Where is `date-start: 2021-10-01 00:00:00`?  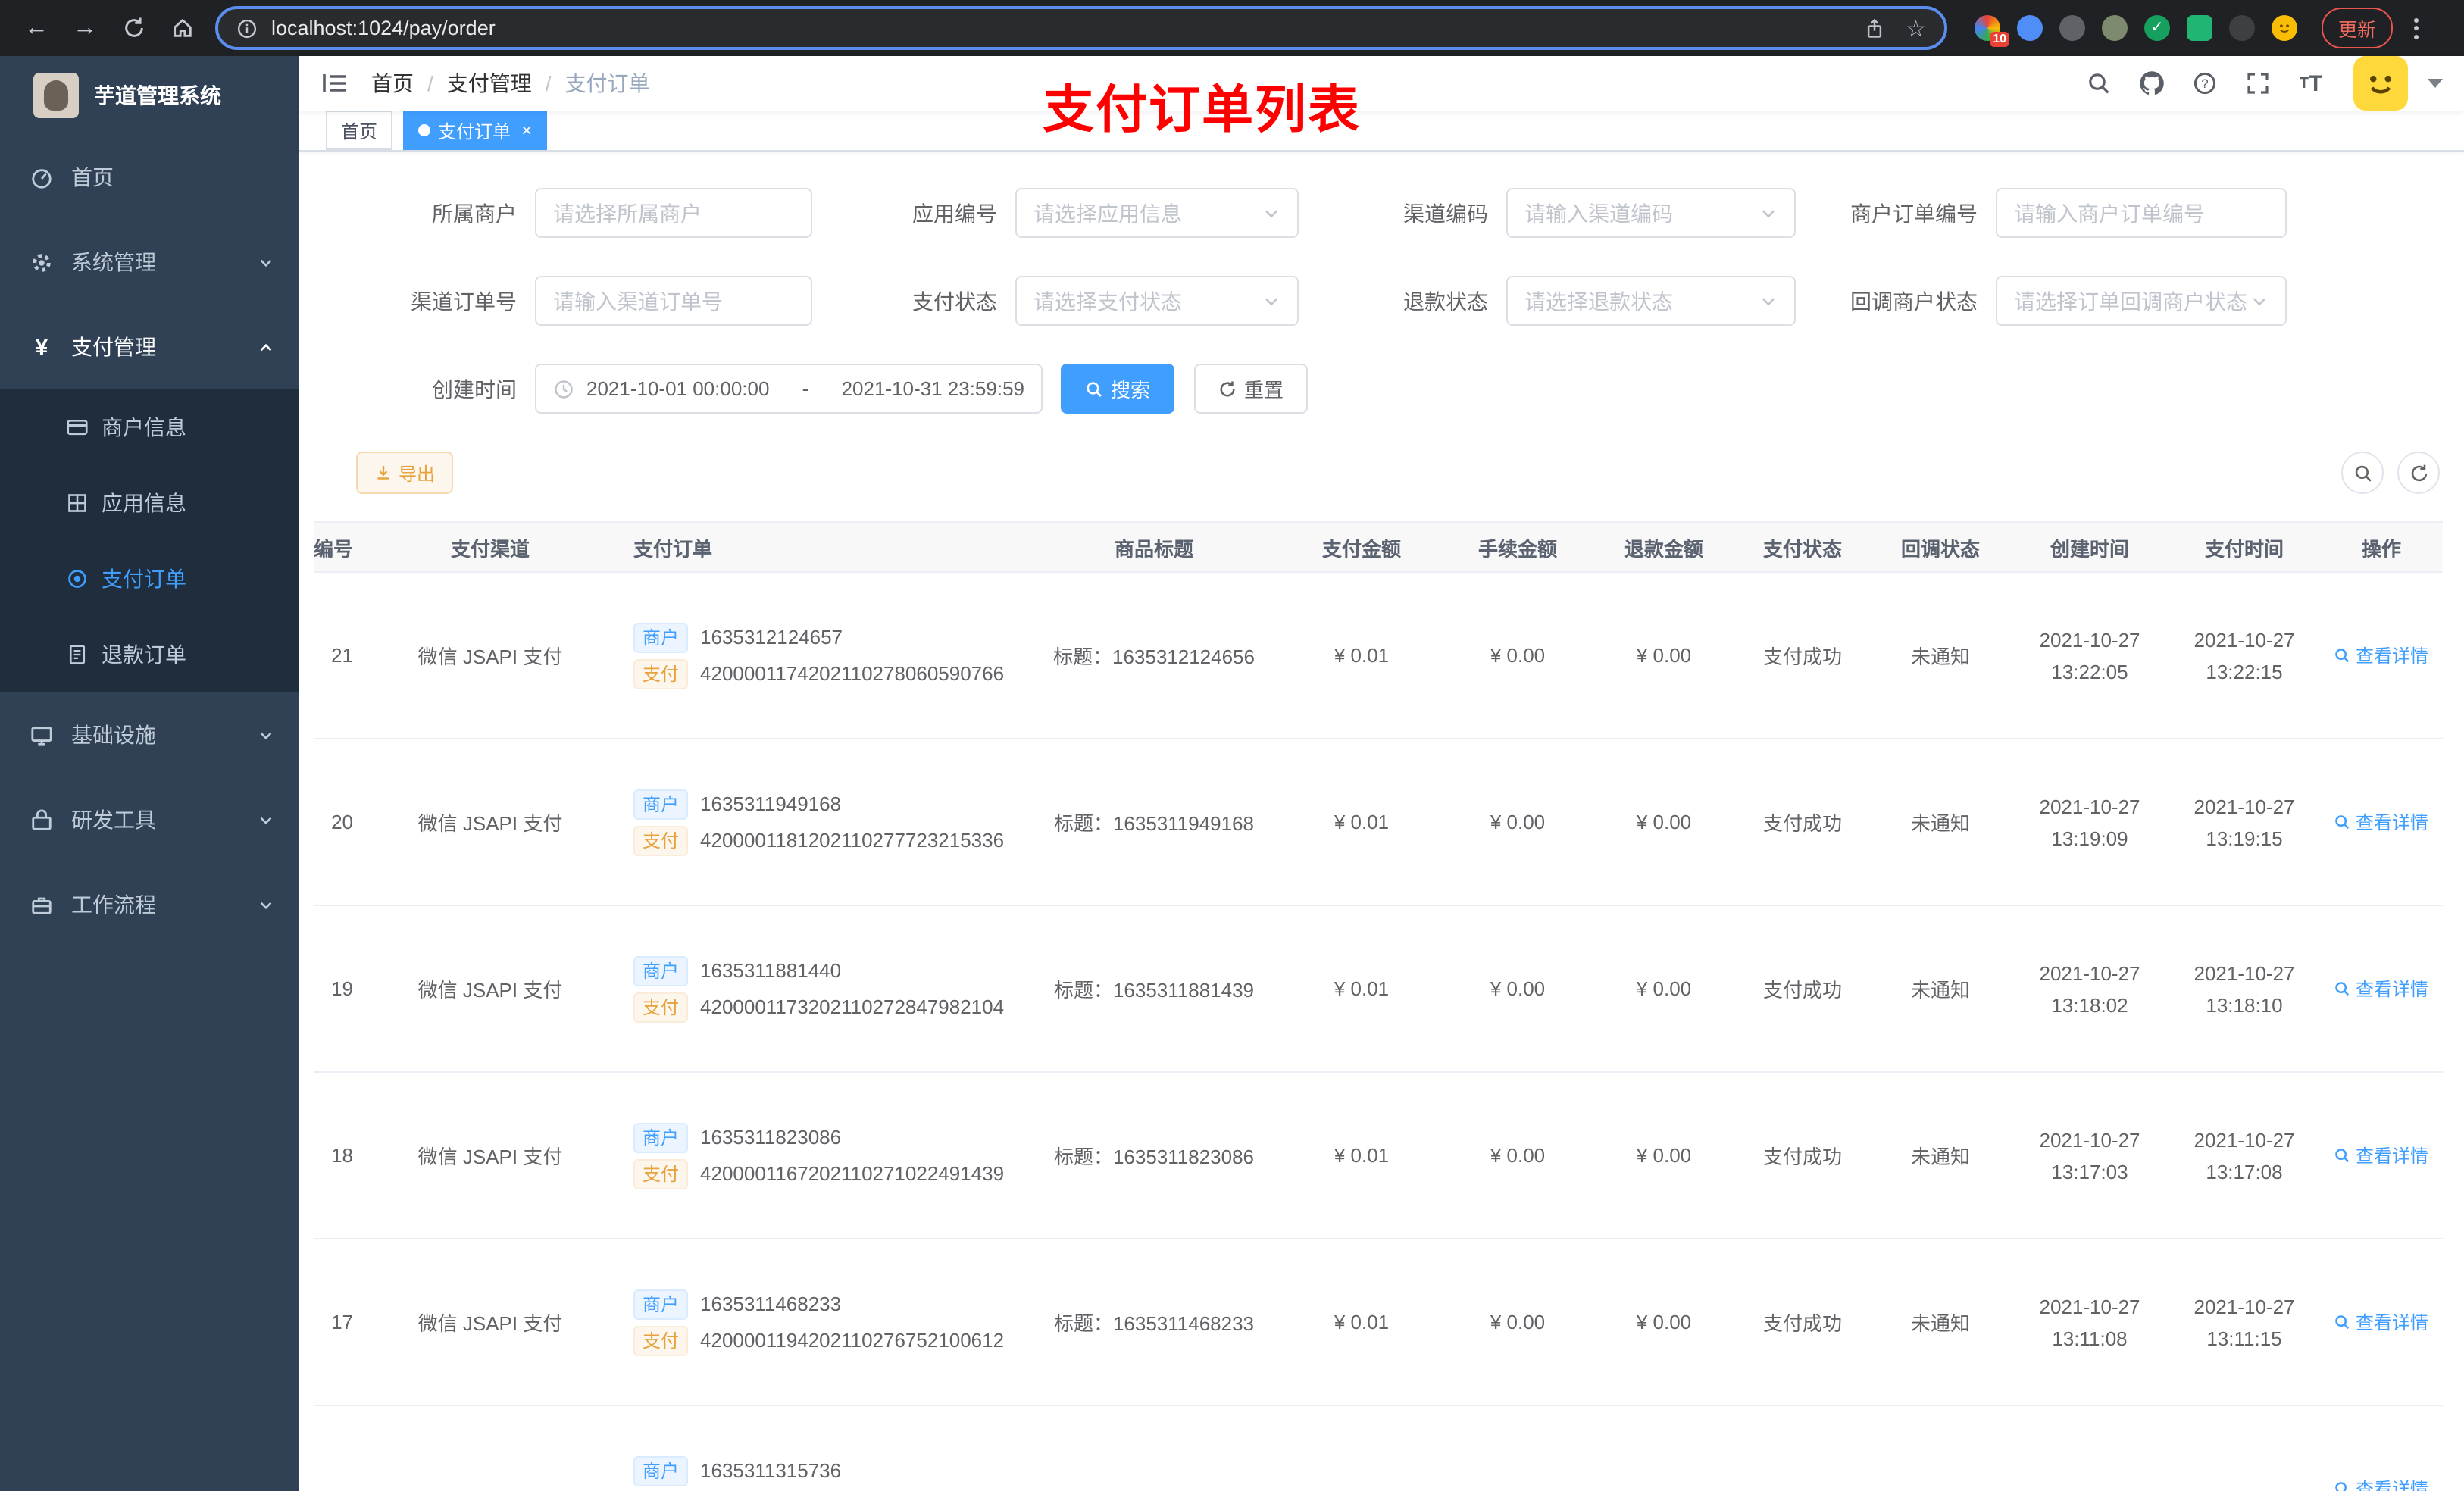 date-start: 2021-10-01 00:00:00 is located at coordinates (677, 388).